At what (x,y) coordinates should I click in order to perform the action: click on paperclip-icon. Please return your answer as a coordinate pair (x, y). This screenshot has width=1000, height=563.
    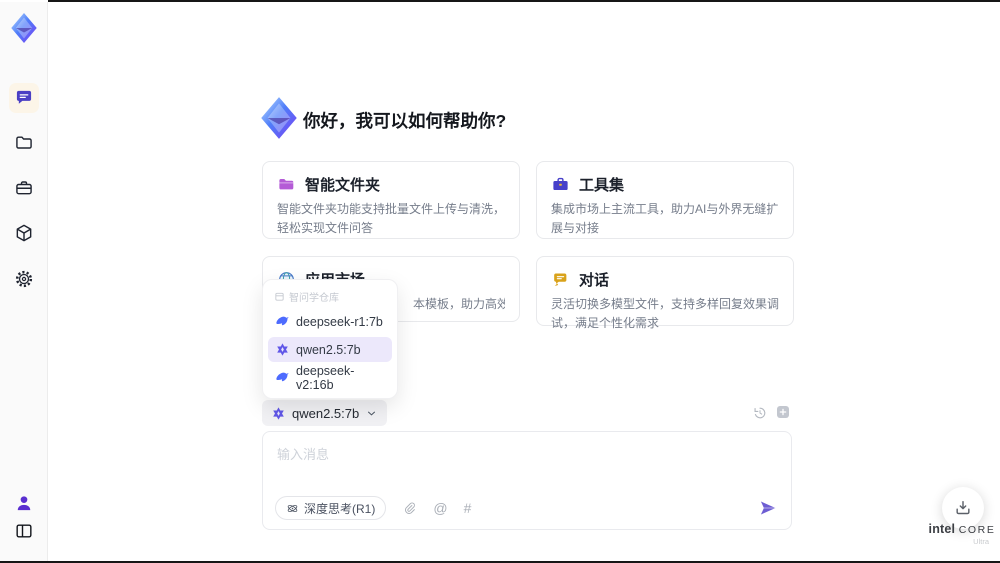
    Looking at the image, I should click on (410, 508).